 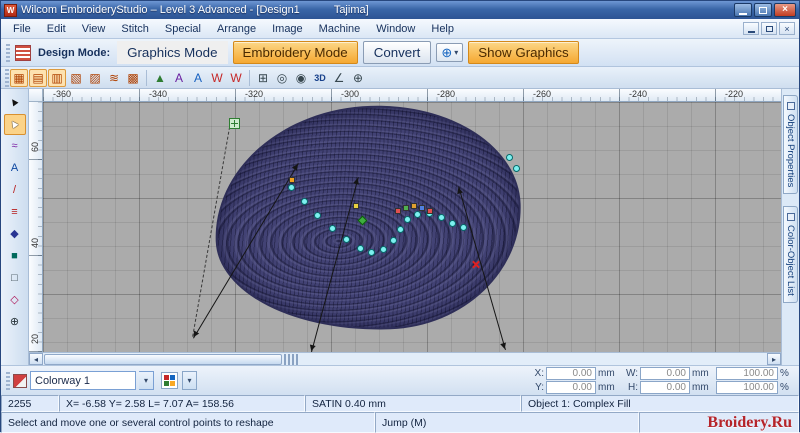 What do you see at coordinates (36, 359) in the screenshot?
I see `scroll-left-icon: ◂` at bounding box center [36, 359].